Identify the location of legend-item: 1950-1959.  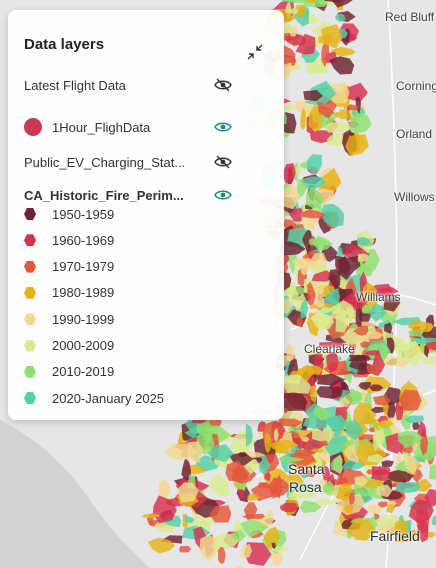
(69, 214).